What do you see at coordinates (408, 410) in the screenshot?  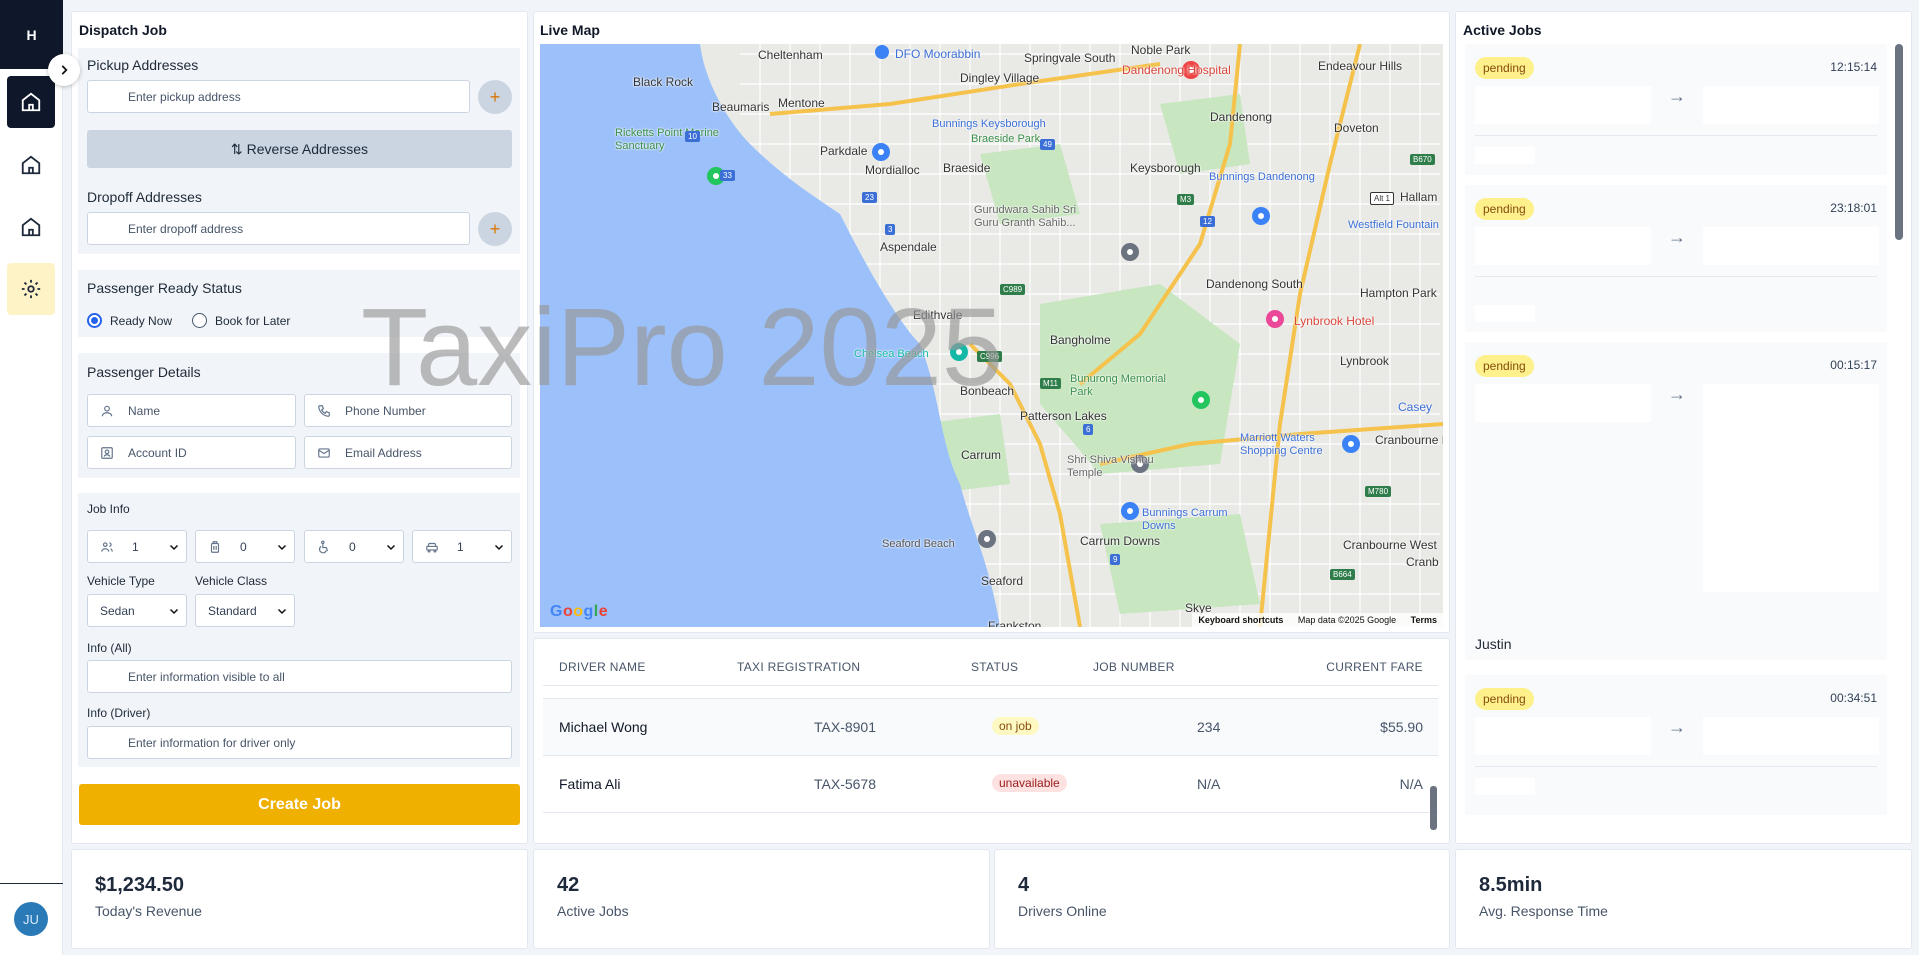 I see `phone-input: Phone Number` at bounding box center [408, 410].